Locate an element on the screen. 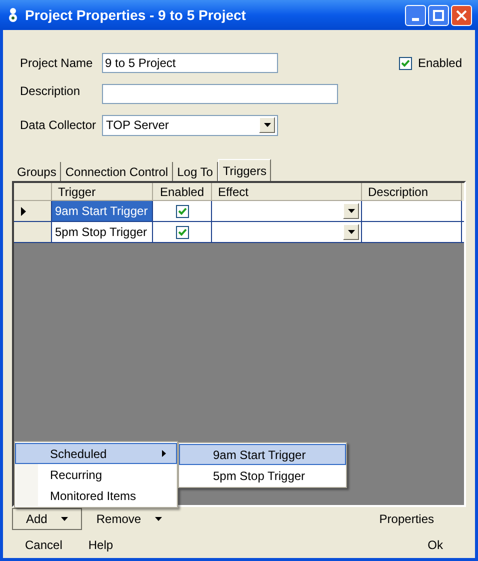  tab: Triggers is located at coordinates (245, 170).